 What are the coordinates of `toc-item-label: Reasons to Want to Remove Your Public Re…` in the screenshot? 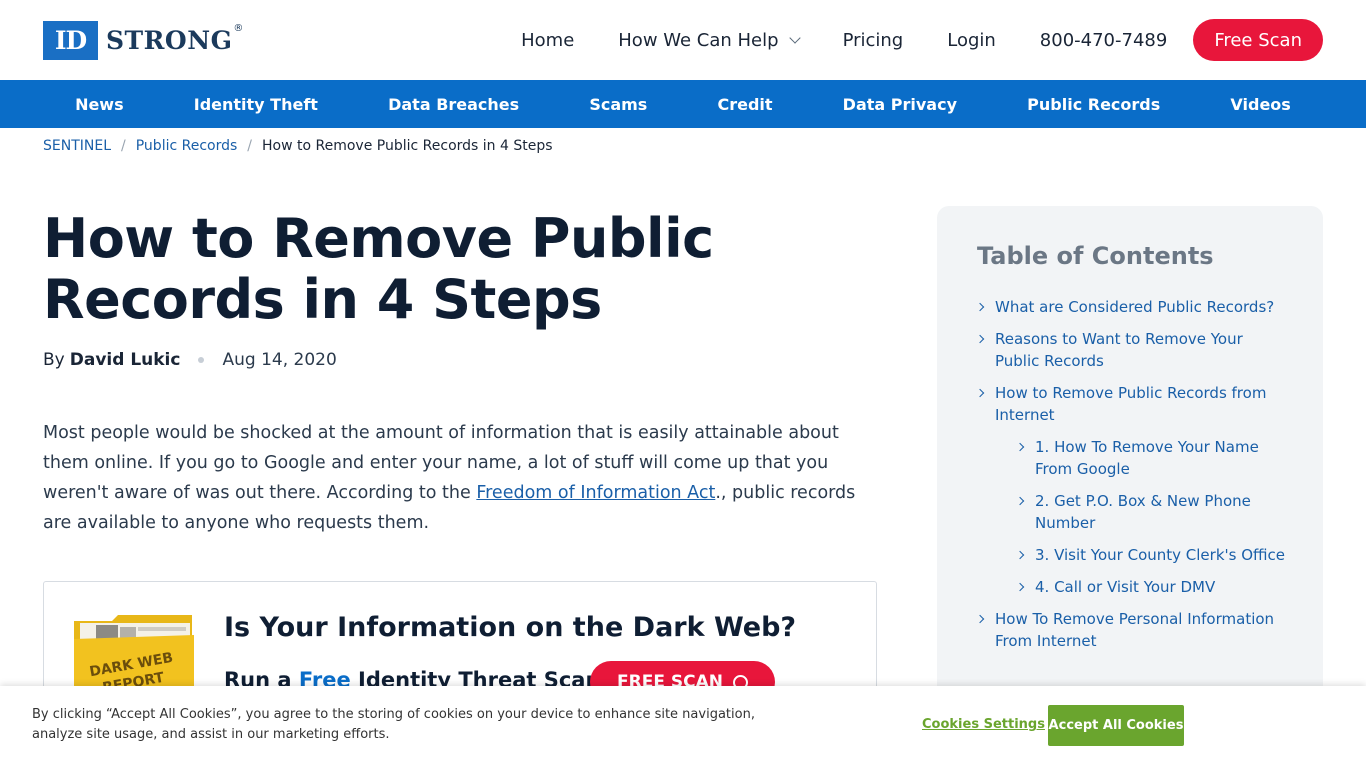 It's located at (1119, 350).